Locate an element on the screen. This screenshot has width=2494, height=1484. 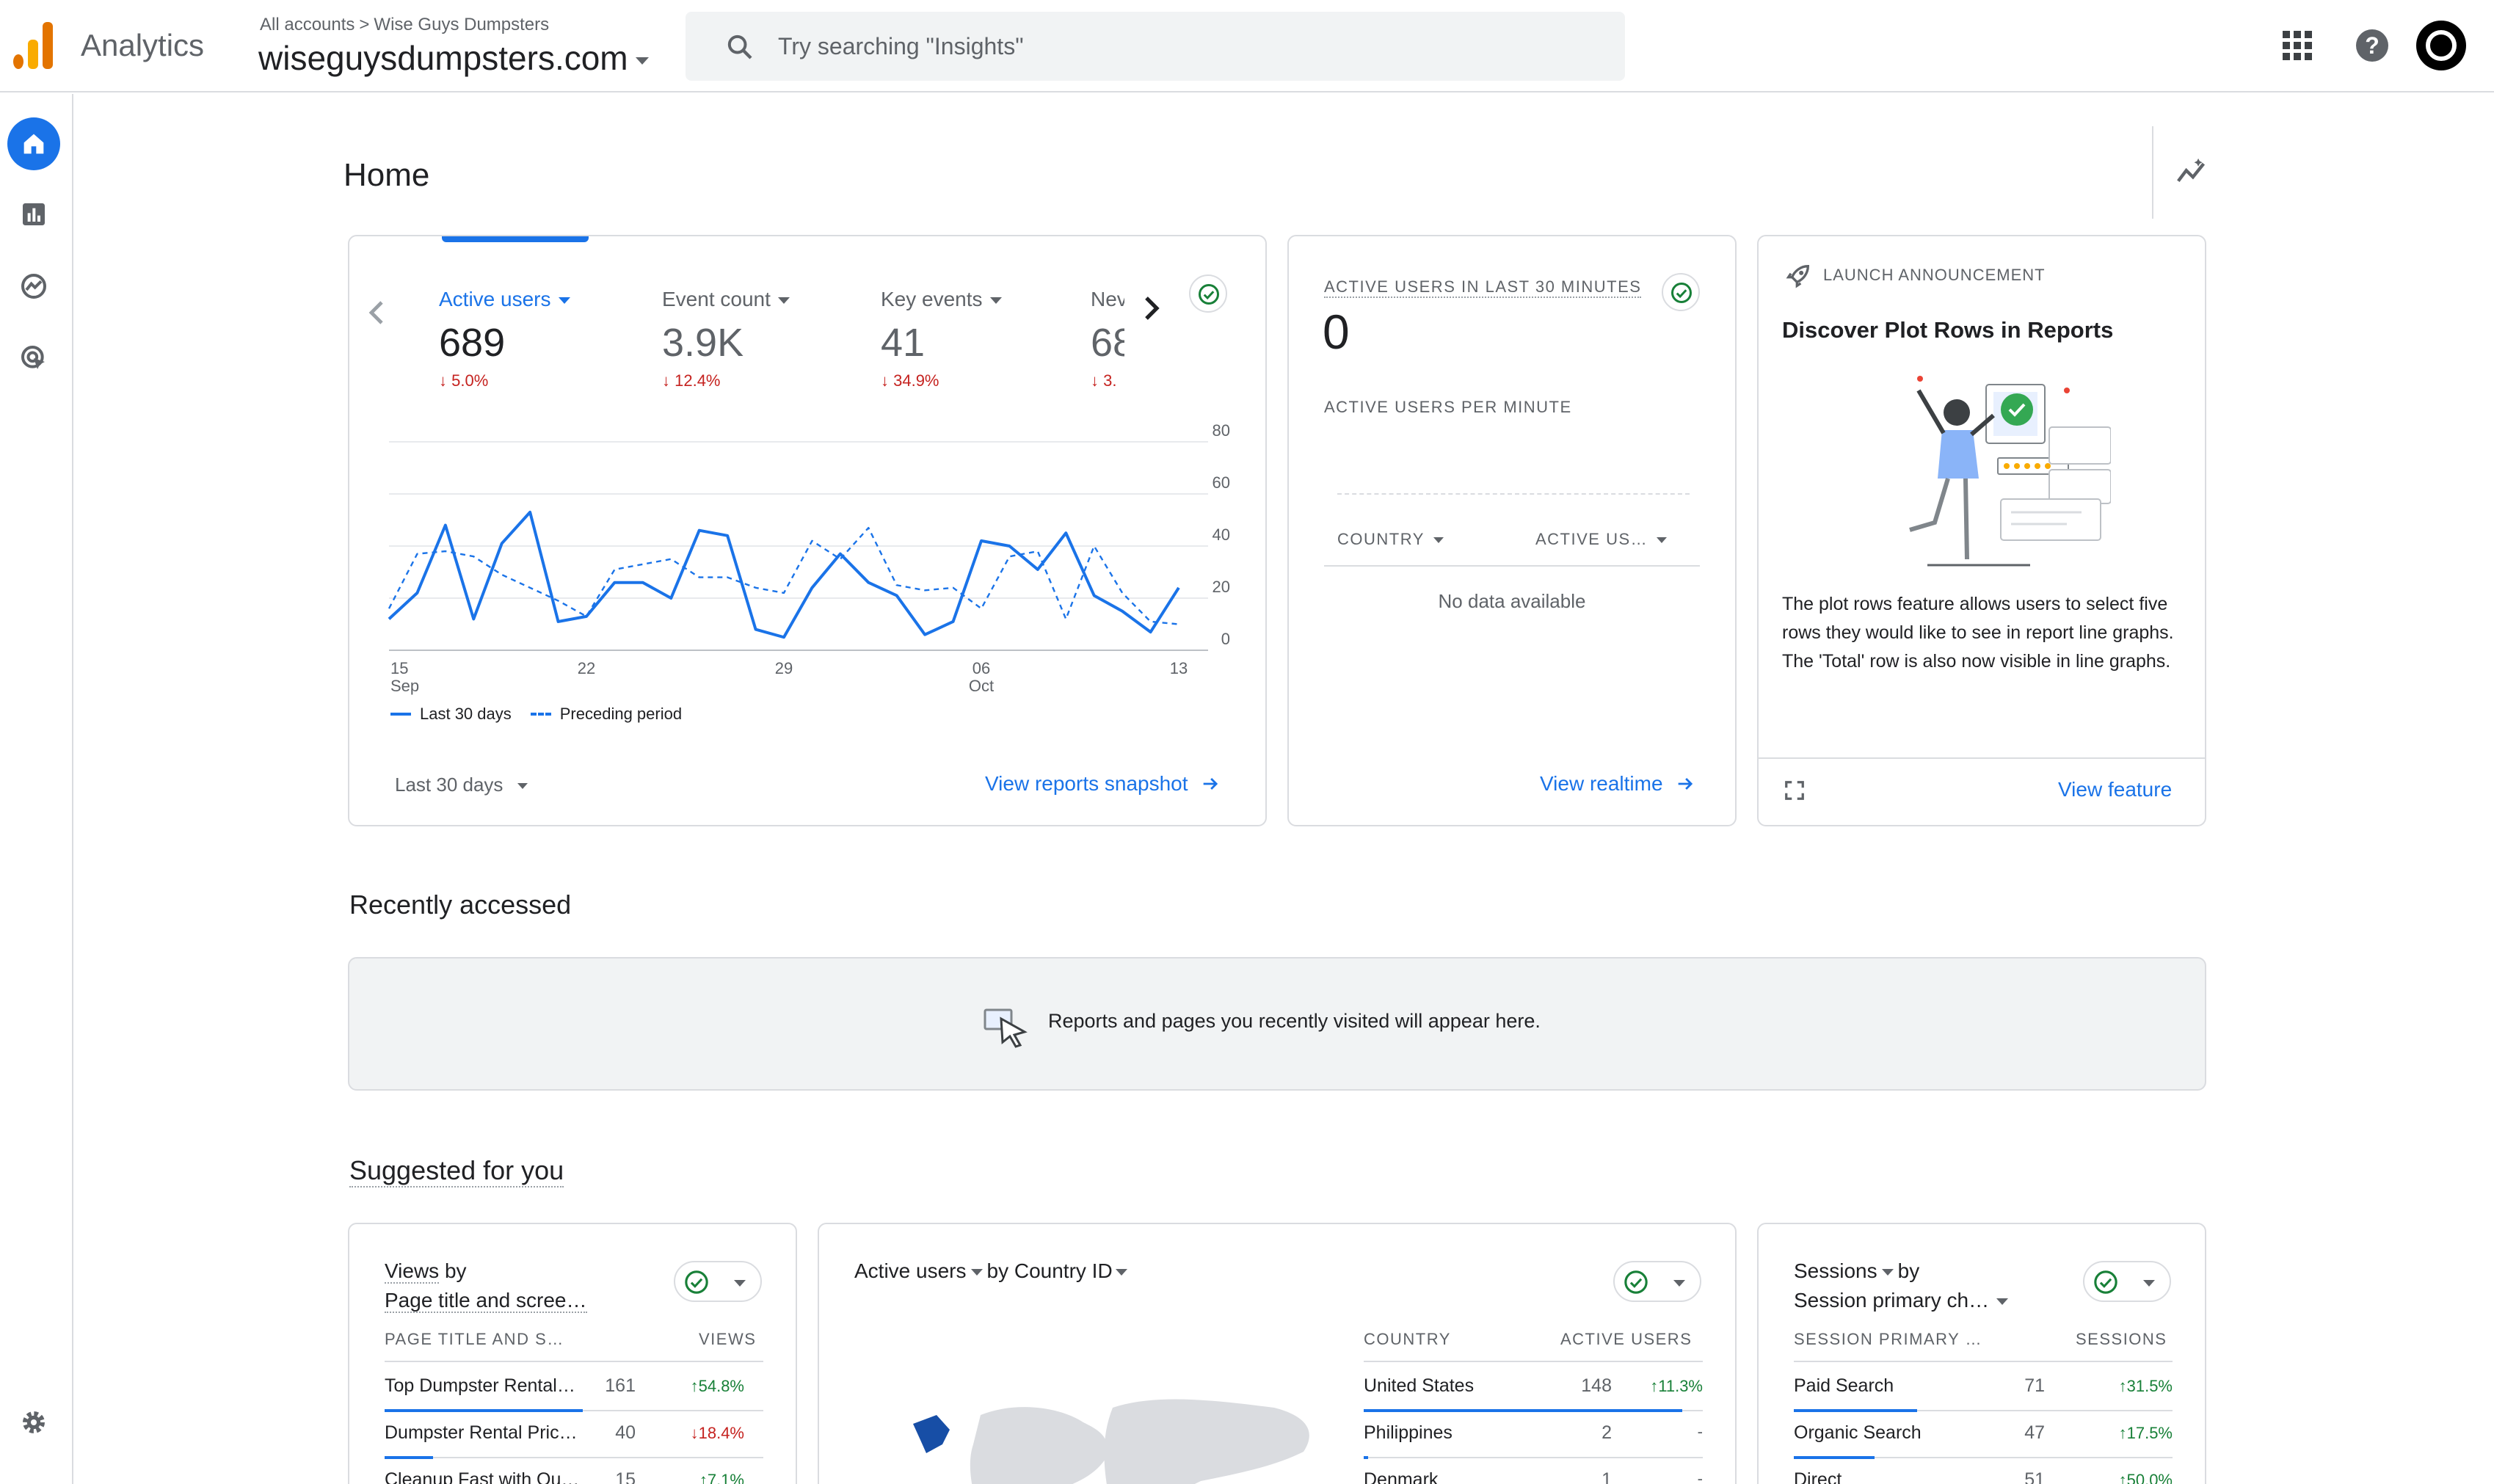
metric-value: 41 is located at coordinates (903, 343).